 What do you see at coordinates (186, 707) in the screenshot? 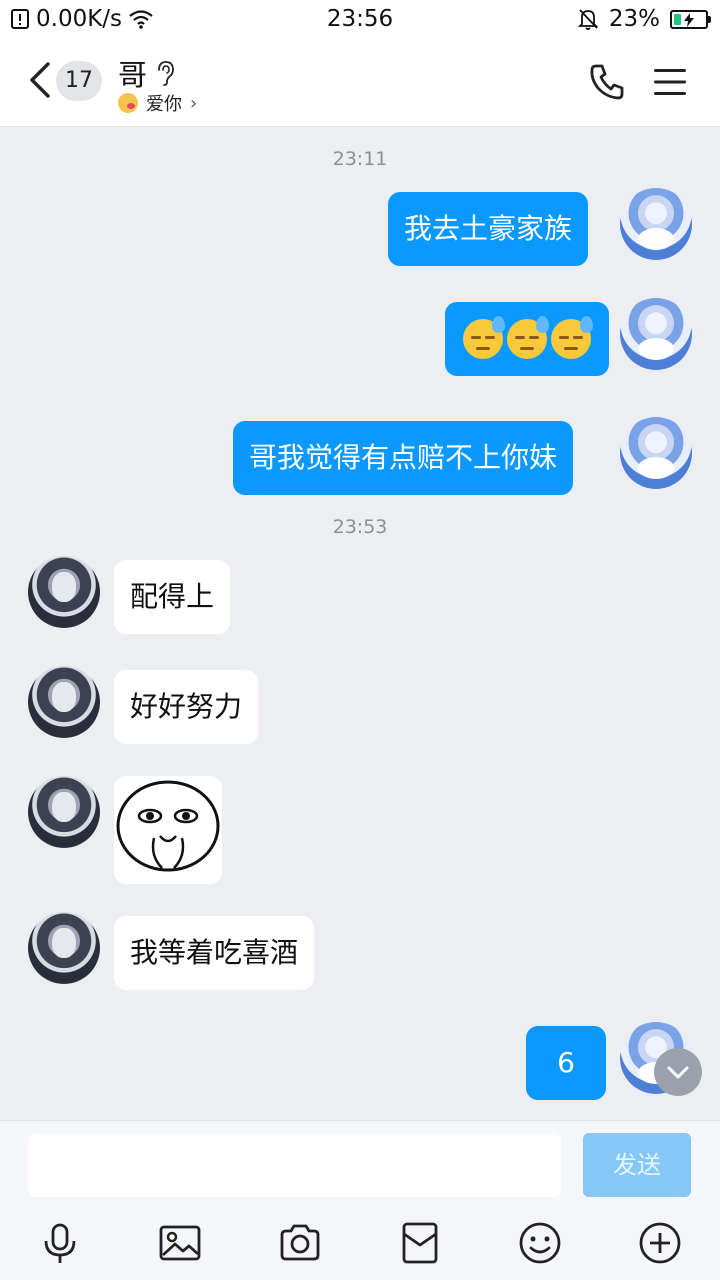
I see `message-bubble-incoming: 好好努力` at bounding box center [186, 707].